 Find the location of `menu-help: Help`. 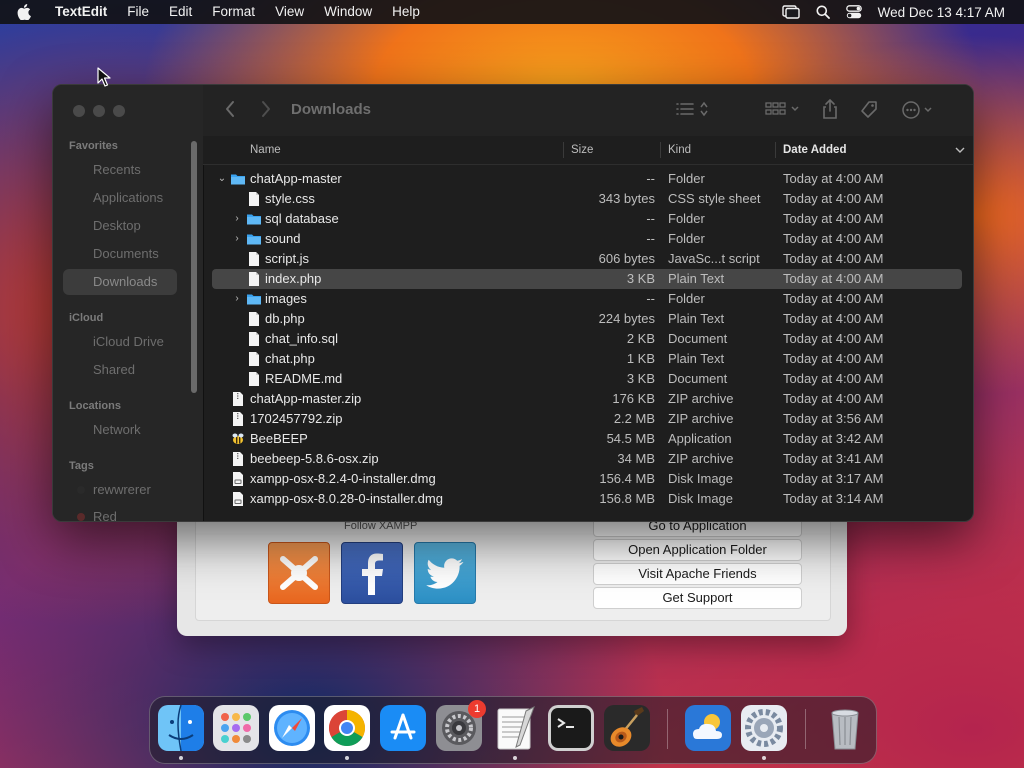

menu-help: Help is located at coordinates (406, 12).